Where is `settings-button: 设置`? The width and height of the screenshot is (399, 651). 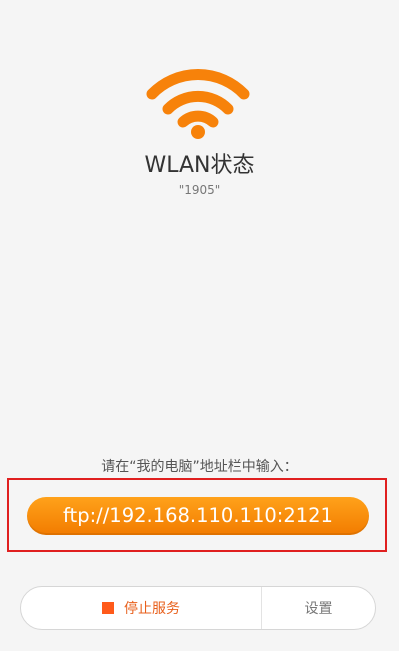
settings-button: 设置 is located at coordinates (318, 608).